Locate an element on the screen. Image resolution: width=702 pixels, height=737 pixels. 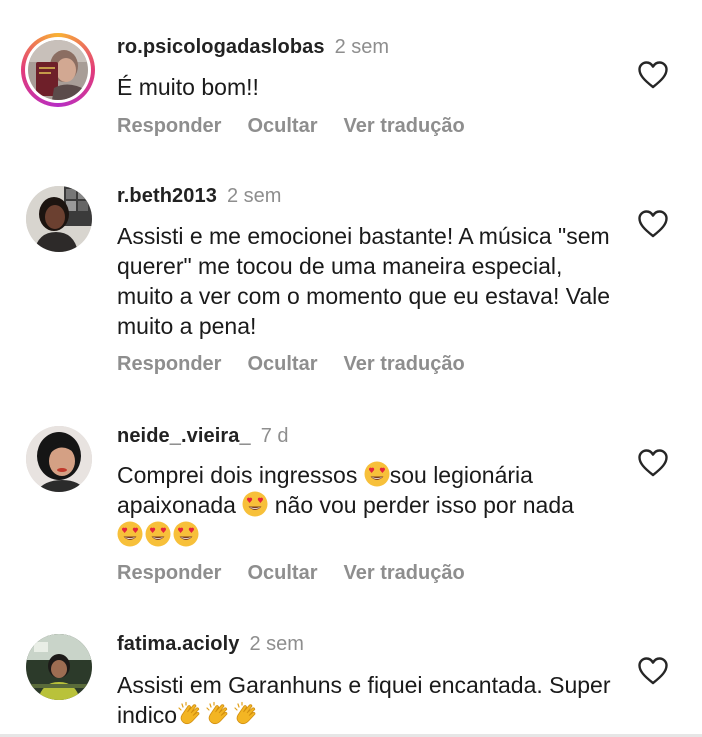
username: ro.psicologadaslobas is located at coordinates (221, 47).